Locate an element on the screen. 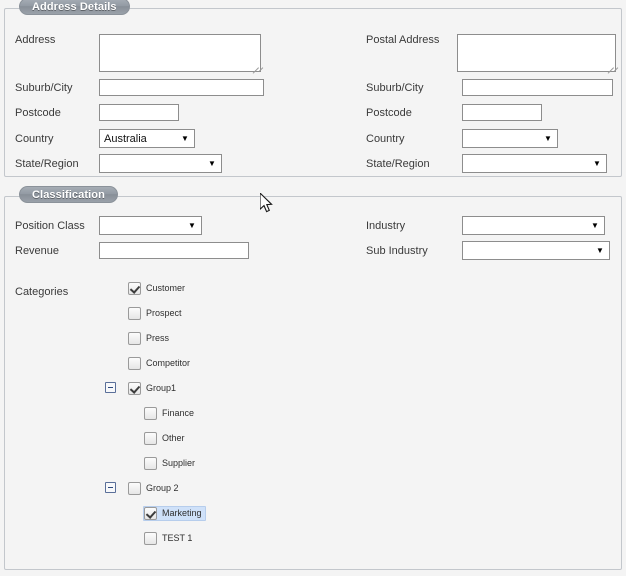 The image size is (626, 576). postal-country-label: Country is located at coordinates (385, 139).